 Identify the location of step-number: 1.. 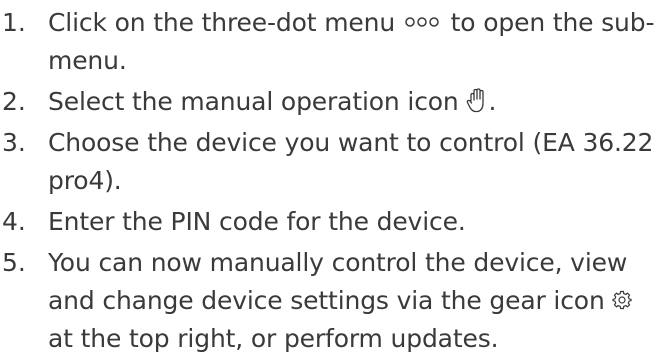
(14, 22).